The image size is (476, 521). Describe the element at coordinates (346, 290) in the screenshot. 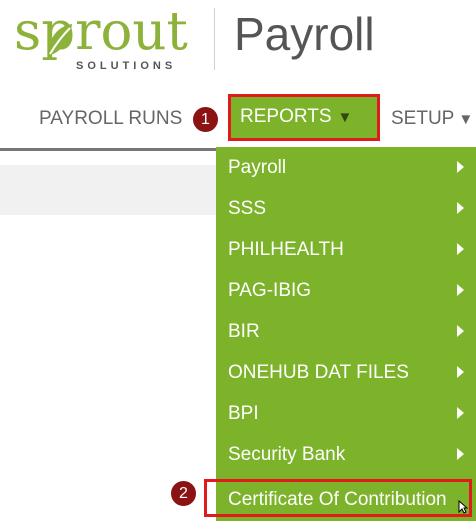

I see `menu-item-pag-ibig: PAG-IBIG` at that location.